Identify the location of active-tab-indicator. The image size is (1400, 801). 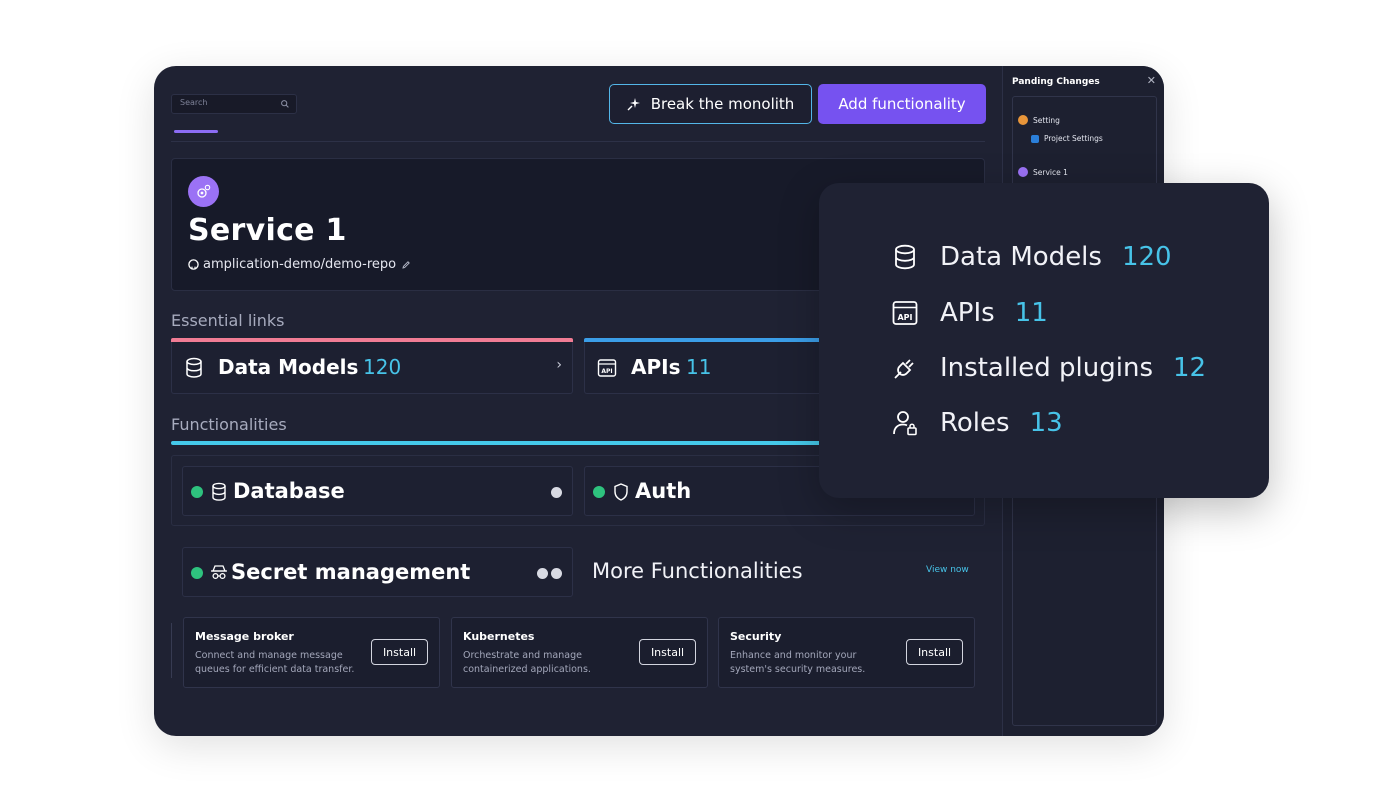
(196, 131).